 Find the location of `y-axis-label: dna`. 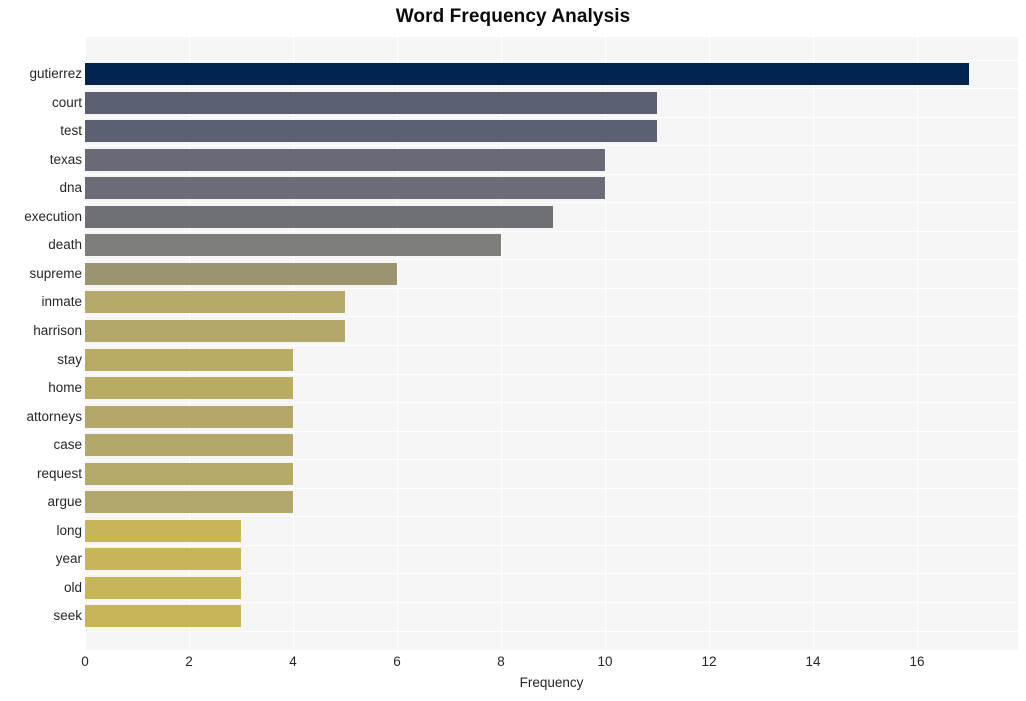

y-axis-label: dna is located at coordinates (70, 188).